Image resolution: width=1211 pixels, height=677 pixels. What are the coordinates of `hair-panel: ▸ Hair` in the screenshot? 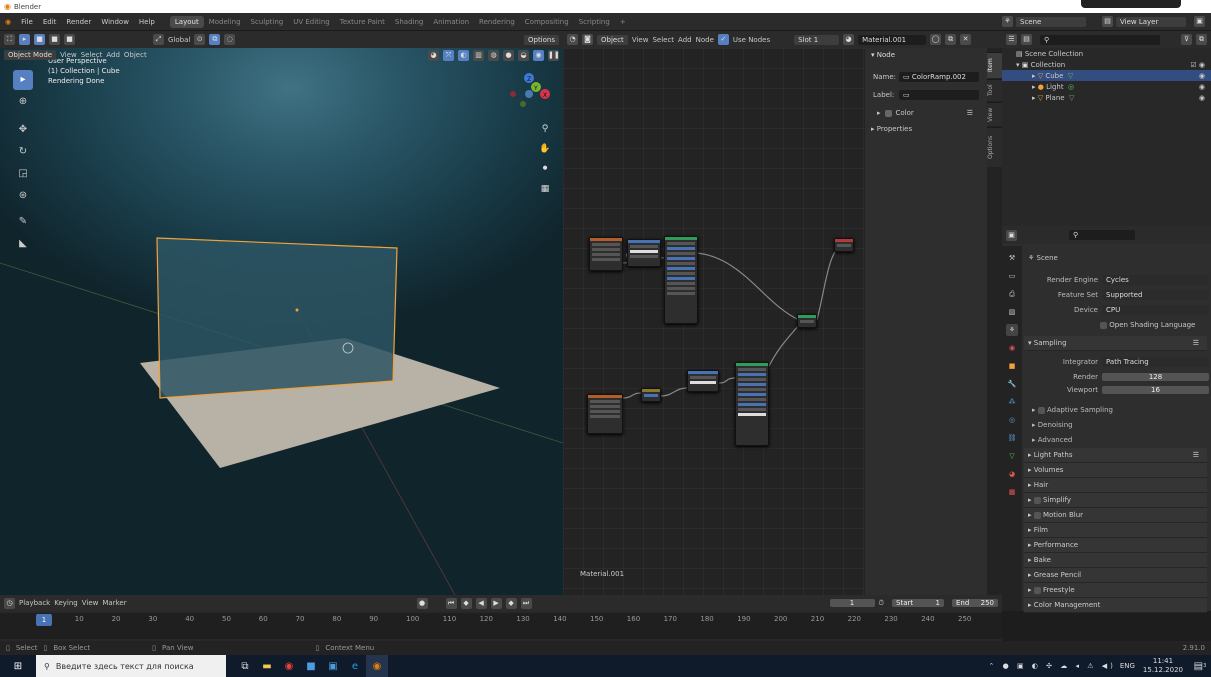 It's located at (1115, 485).